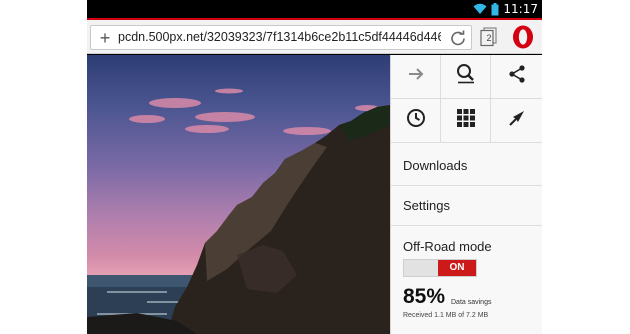 Image resolution: width=630 pixels, height=334 pixels. I want to click on share-button, so click(516, 77).